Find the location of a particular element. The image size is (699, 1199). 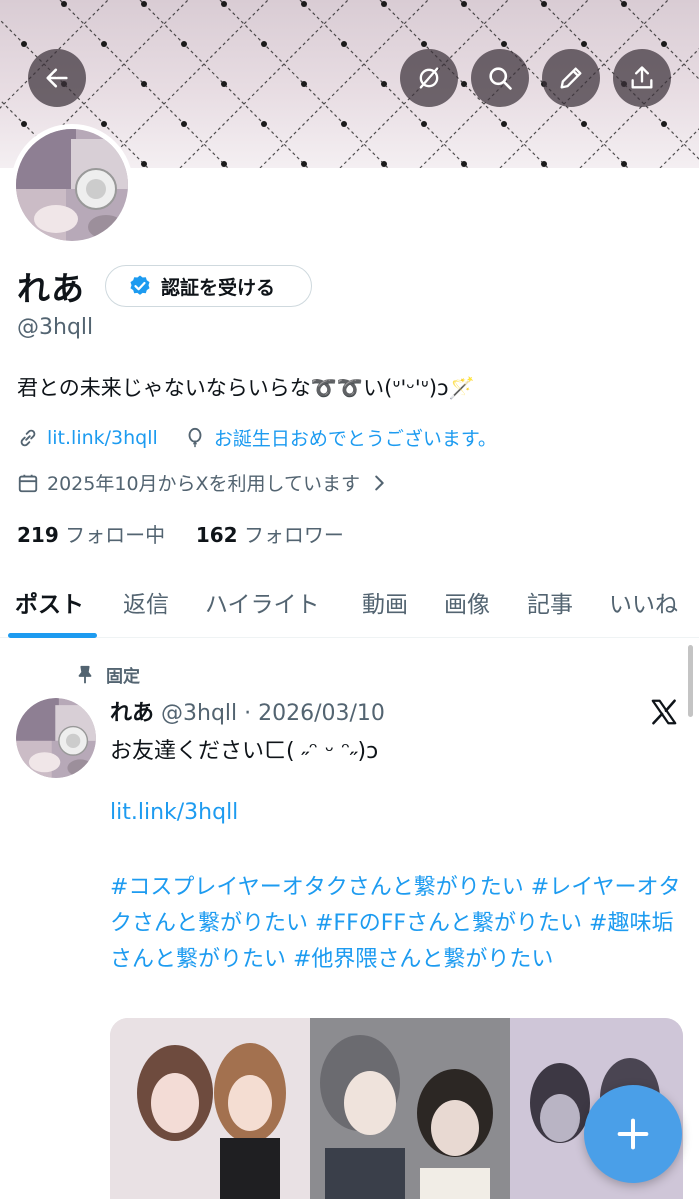

calendar-icon is located at coordinates (28, 483).